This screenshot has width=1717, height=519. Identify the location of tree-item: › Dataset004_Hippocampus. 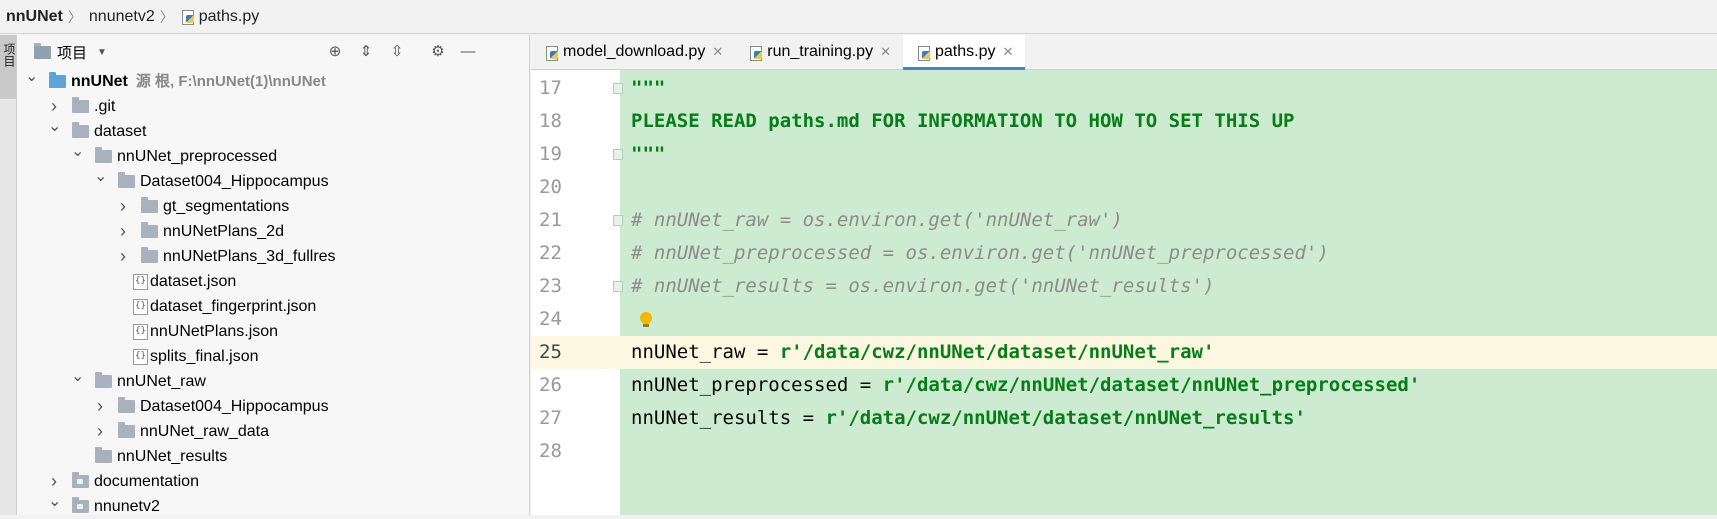
(273, 406).